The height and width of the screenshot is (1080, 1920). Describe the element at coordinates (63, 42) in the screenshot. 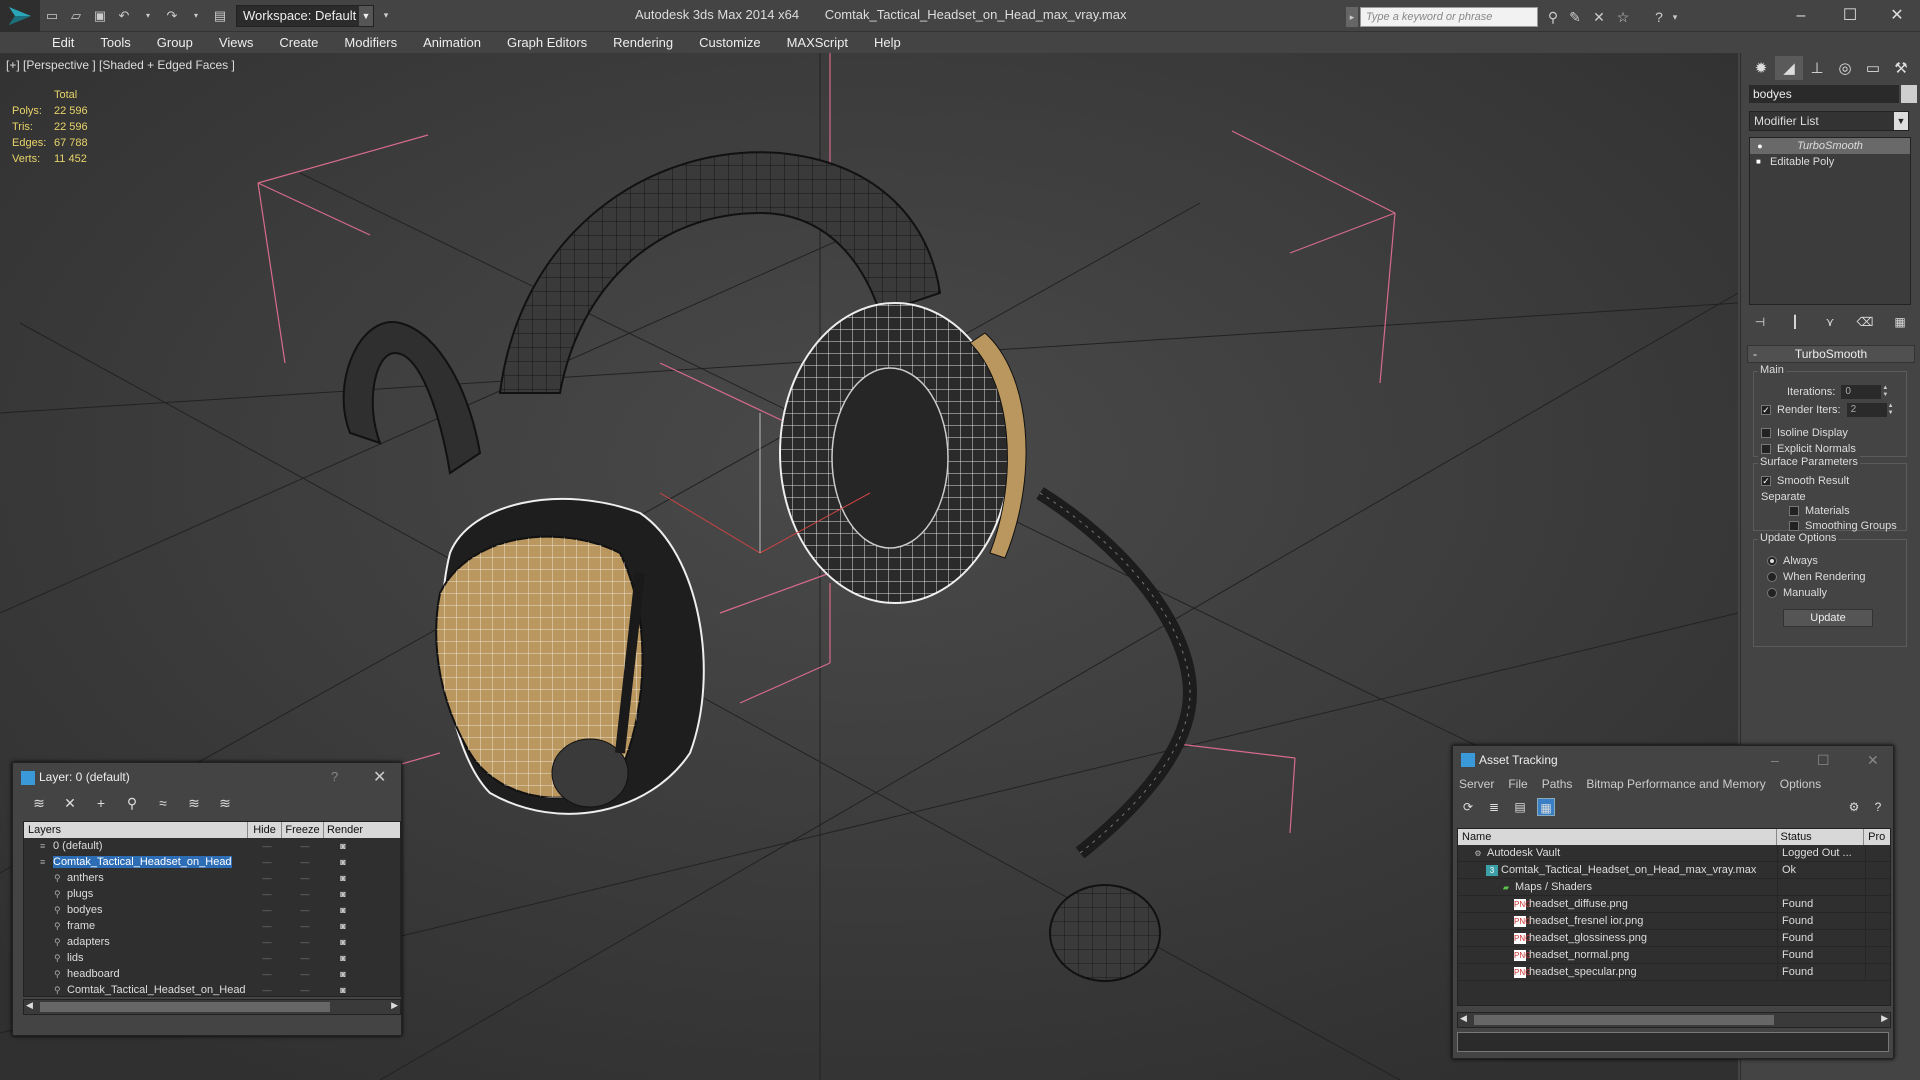

I see `menu-edit: Edit` at that location.